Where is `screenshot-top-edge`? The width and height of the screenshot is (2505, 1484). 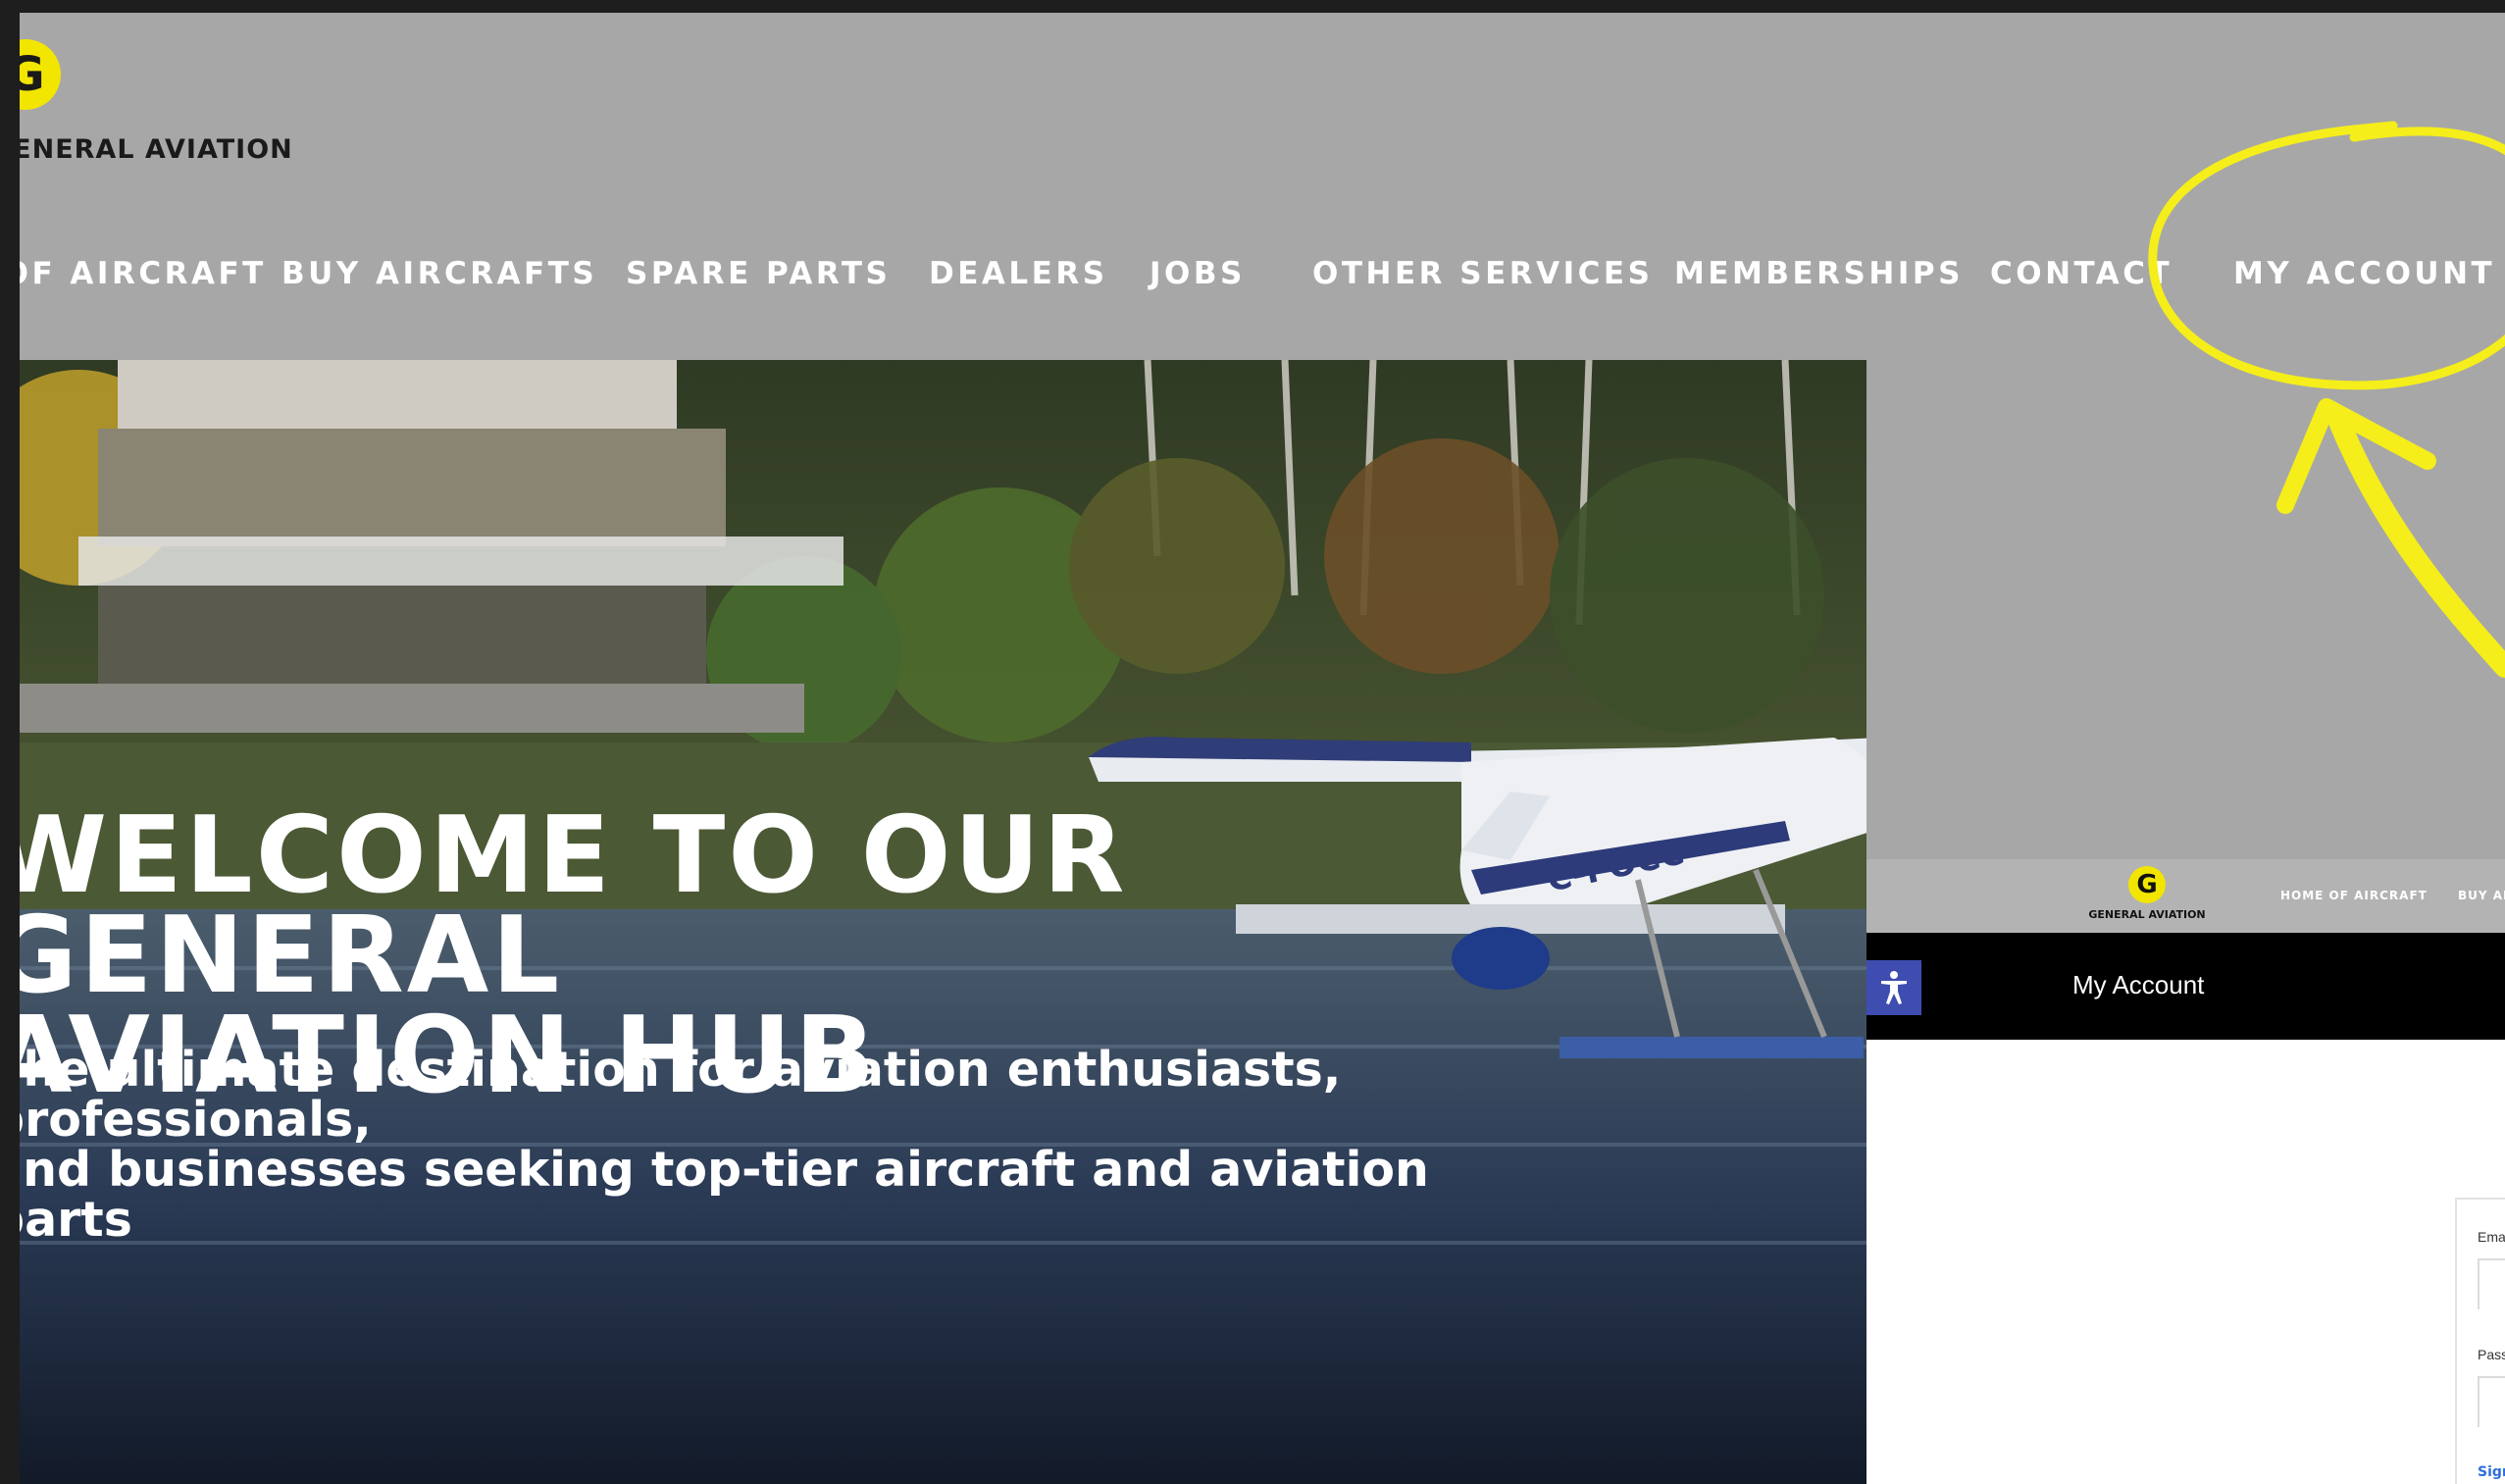 screenshot-top-edge is located at coordinates (1252, 7).